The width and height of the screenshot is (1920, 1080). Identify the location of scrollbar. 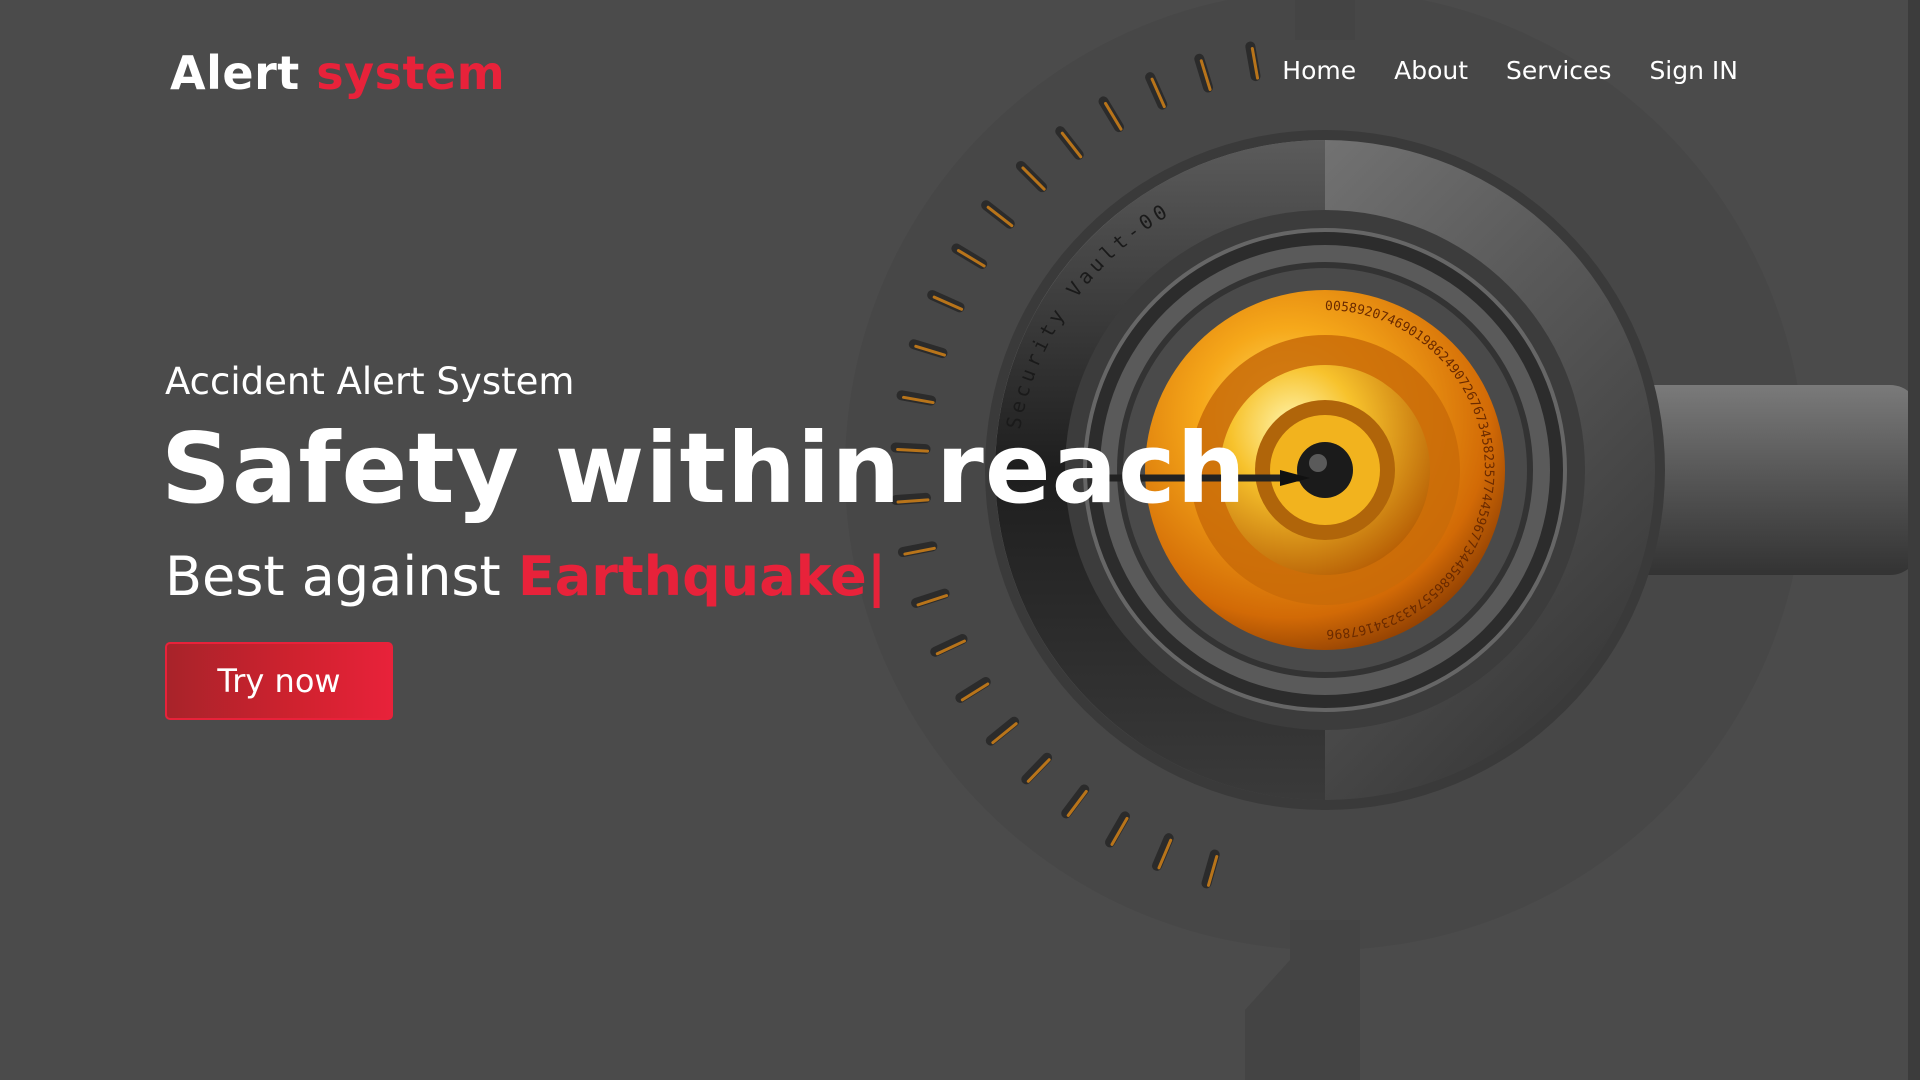
(1914, 540).